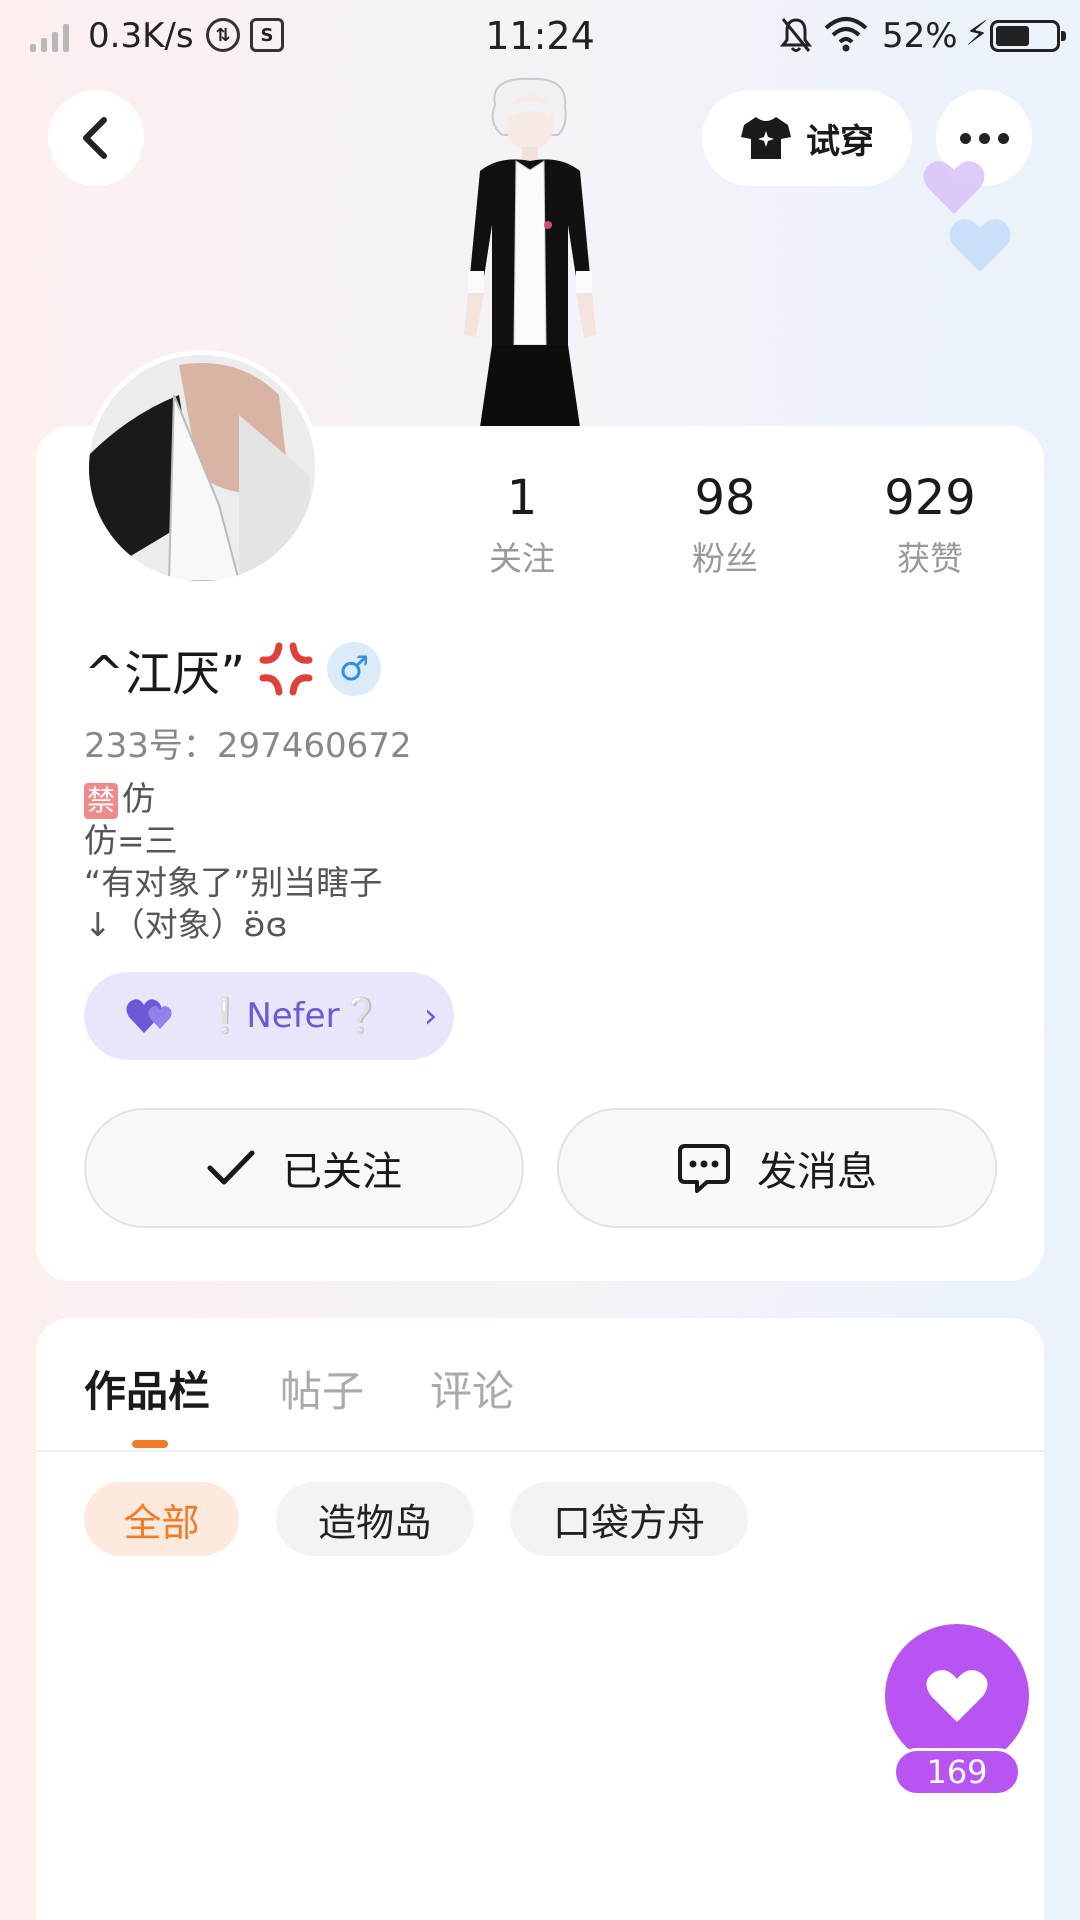 This screenshot has width=1080, height=1920. I want to click on bio-line: ↓（对象）ʚ̈ɞ, so click(186, 924).